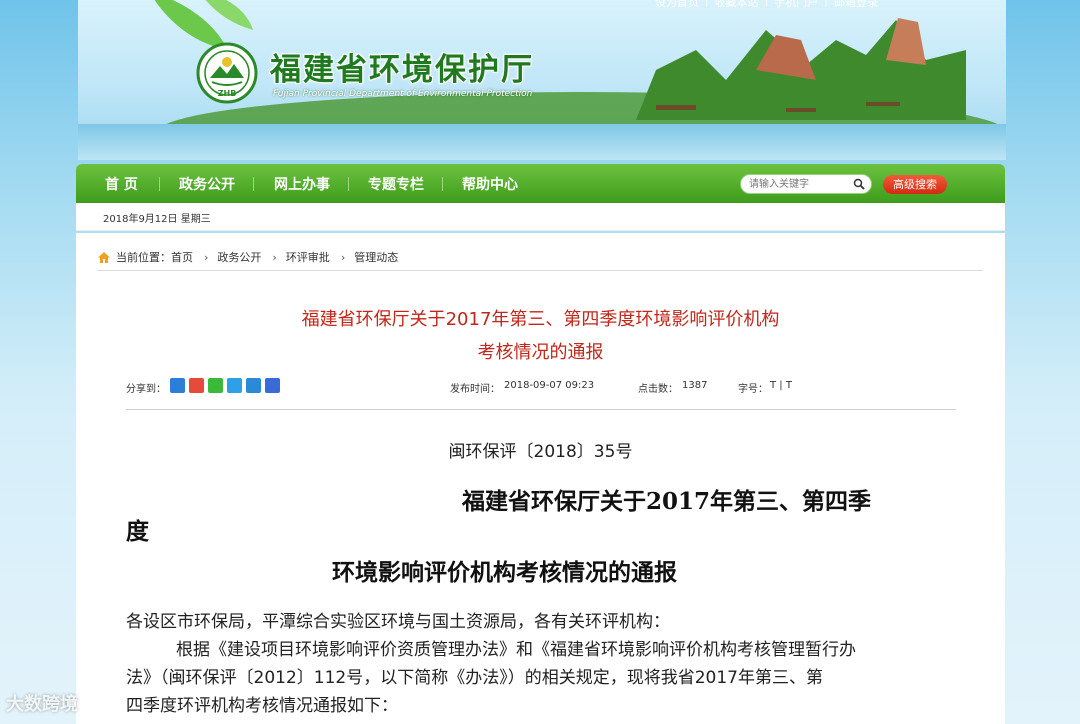 This screenshot has width=1080, height=724. I want to click on share-icons, so click(225, 385).